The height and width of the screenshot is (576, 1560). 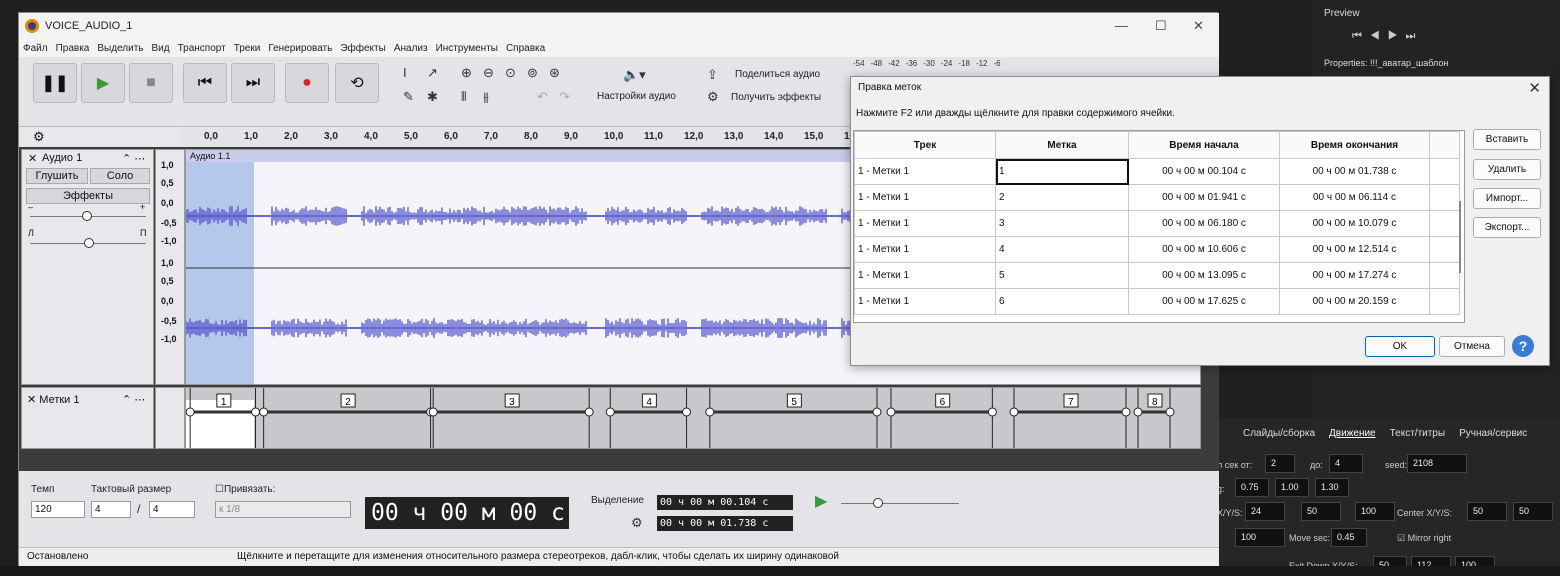 I want to click on cell-start: 00 ч 00 м 10.606 с, so click(x=1204, y=249).